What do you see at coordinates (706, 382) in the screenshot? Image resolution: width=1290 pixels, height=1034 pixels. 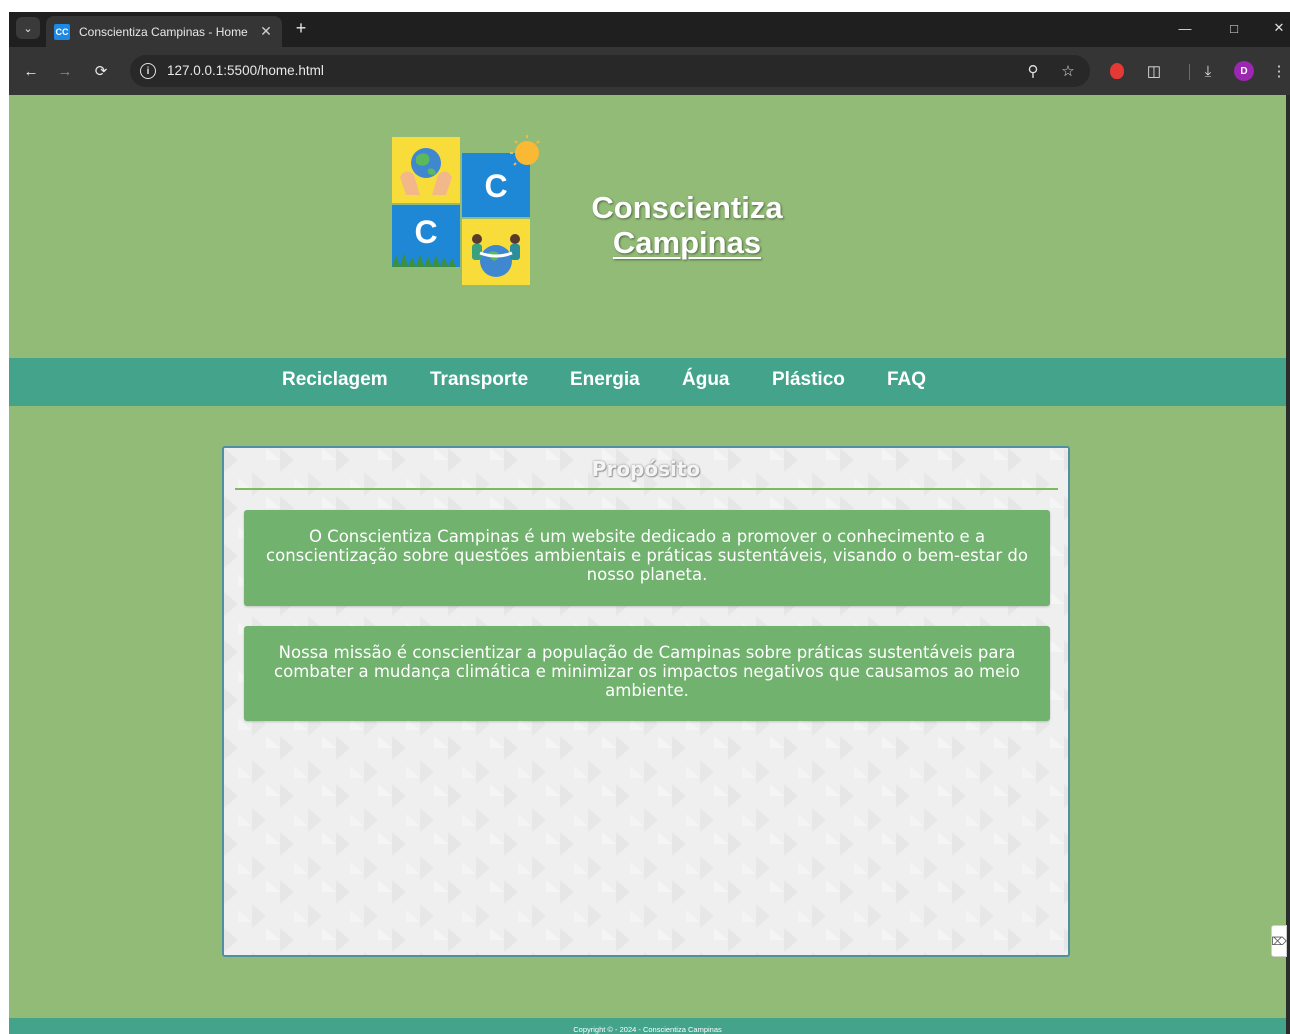 I see `nav-link-agua: Água` at bounding box center [706, 382].